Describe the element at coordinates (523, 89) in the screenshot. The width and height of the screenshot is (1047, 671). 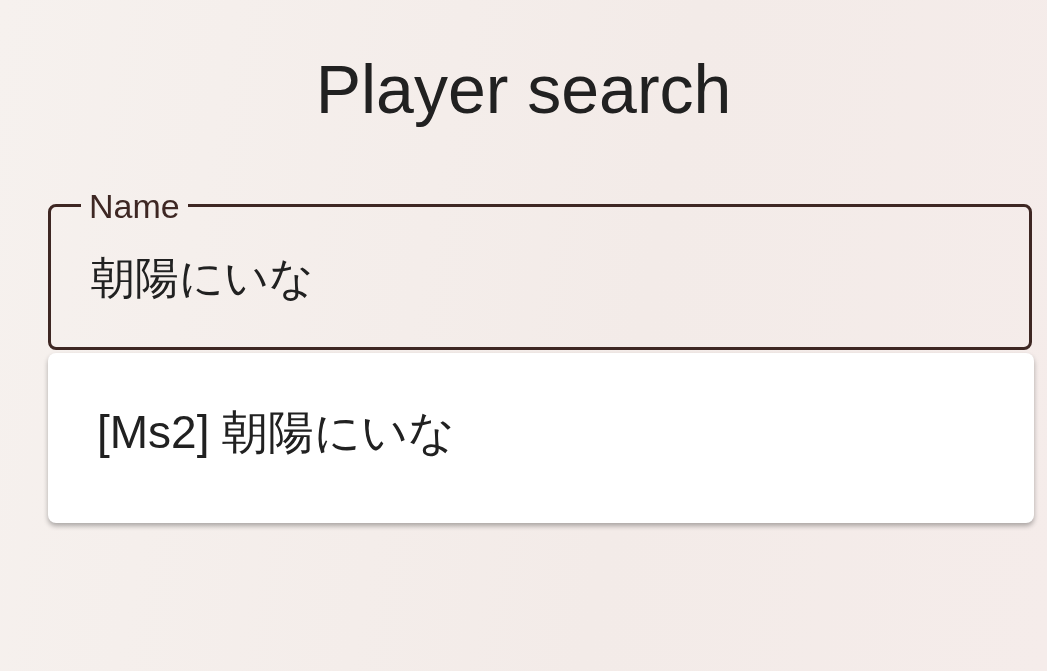
I see `page-title: Player search` at that location.